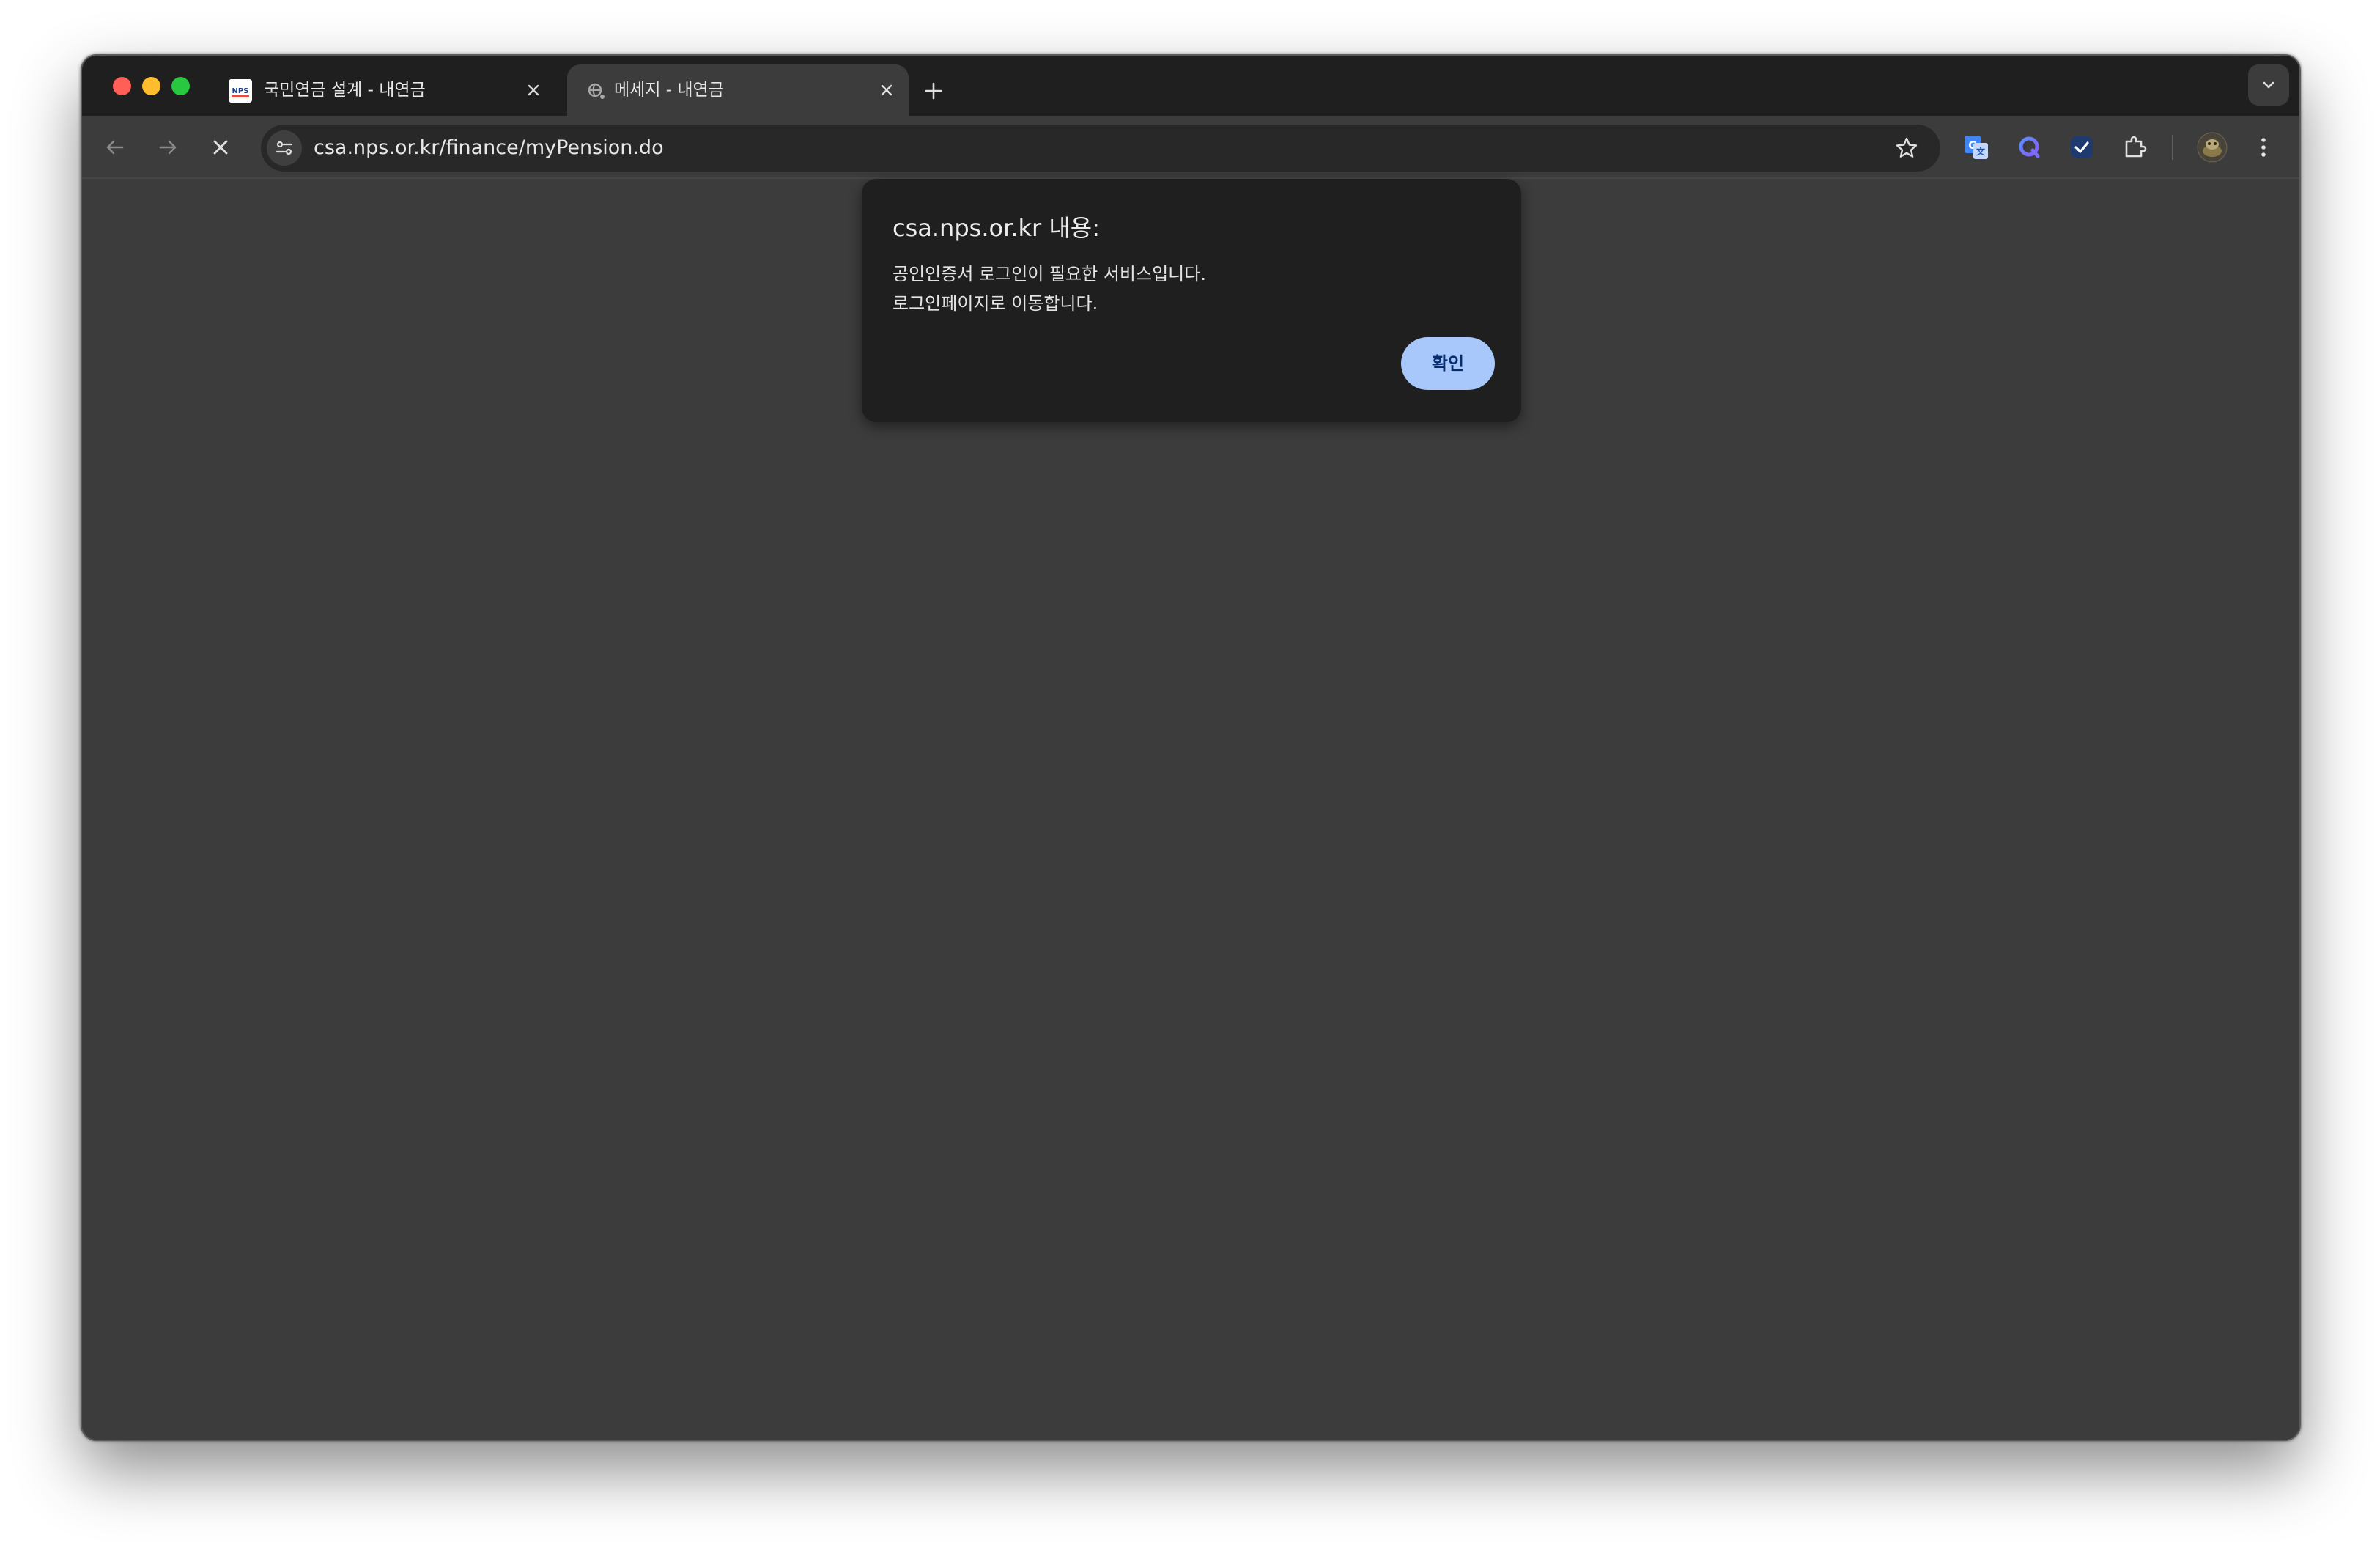  What do you see at coordinates (1100, 148) in the screenshot?
I see `address-bar: csa.nps.or.kr/finance/myPension.do` at bounding box center [1100, 148].